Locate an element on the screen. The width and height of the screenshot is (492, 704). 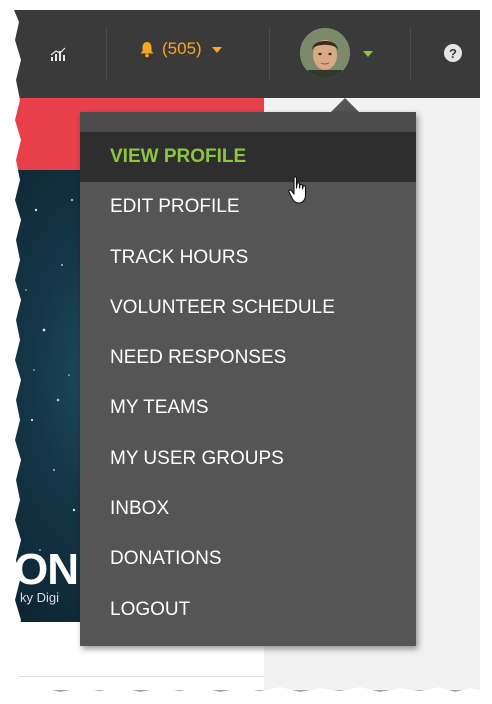
avatar is located at coordinates (325, 53).